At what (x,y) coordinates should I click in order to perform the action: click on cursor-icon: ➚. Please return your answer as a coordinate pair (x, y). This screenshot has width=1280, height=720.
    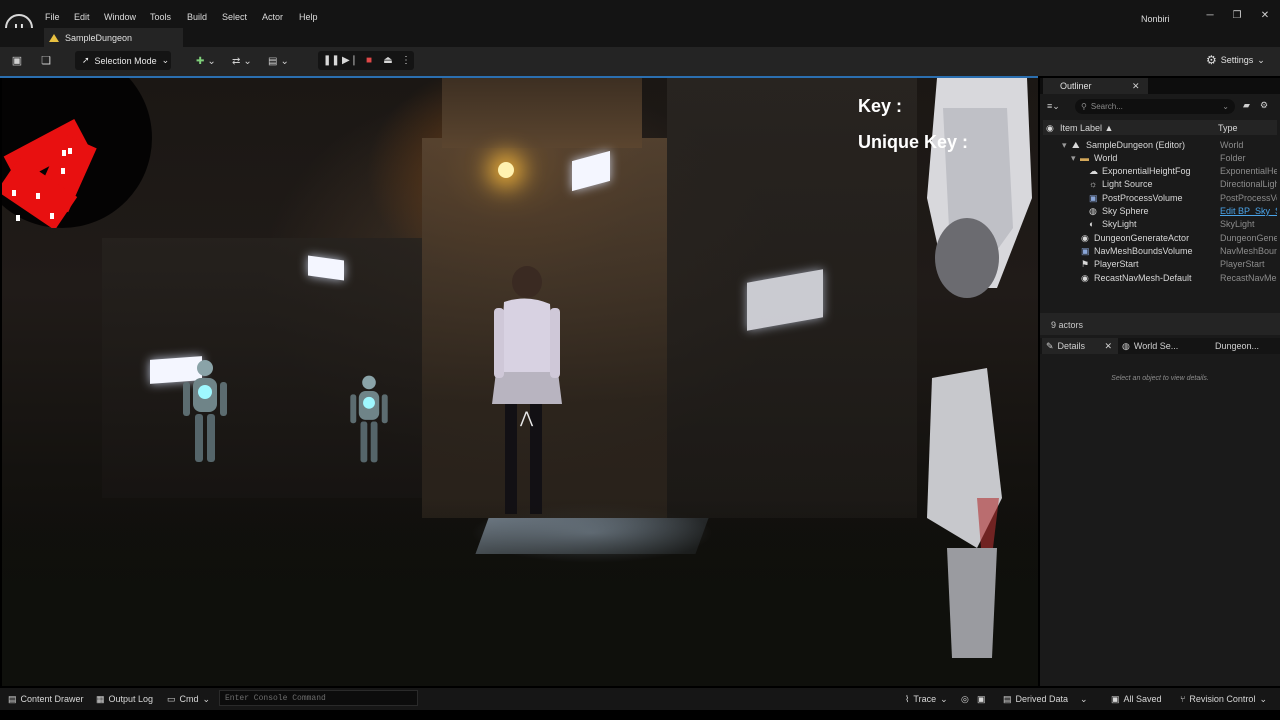
    Looking at the image, I should click on (86, 60).